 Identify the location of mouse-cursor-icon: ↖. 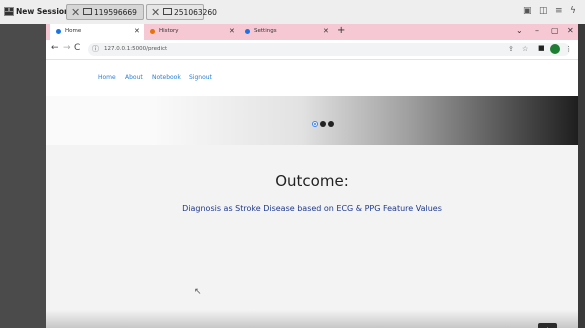
(198, 292).